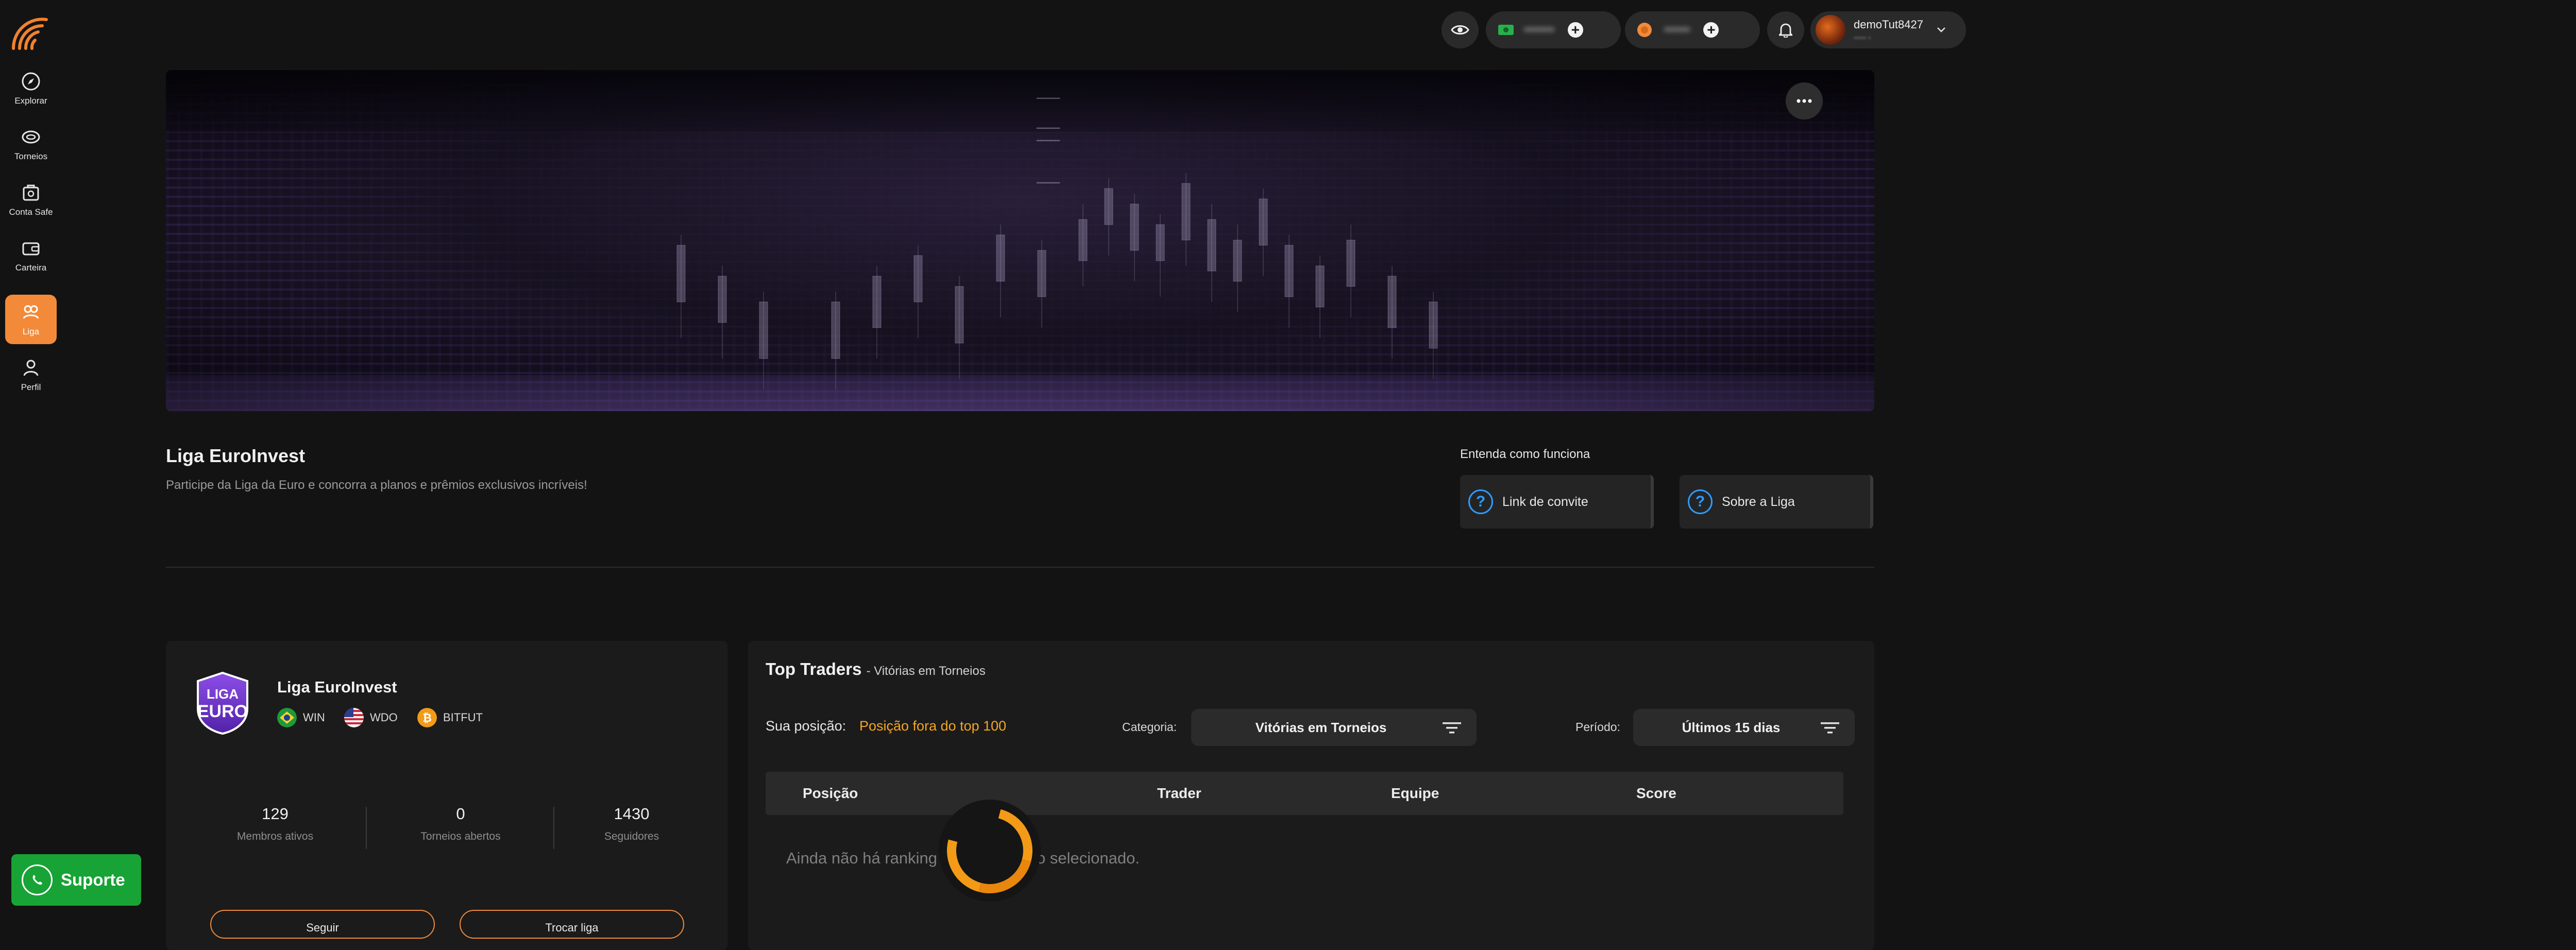 This screenshot has height=950, width=2576. What do you see at coordinates (572, 924) in the screenshot?
I see `change-league-button: Trocar liga` at bounding box center [572, 924].